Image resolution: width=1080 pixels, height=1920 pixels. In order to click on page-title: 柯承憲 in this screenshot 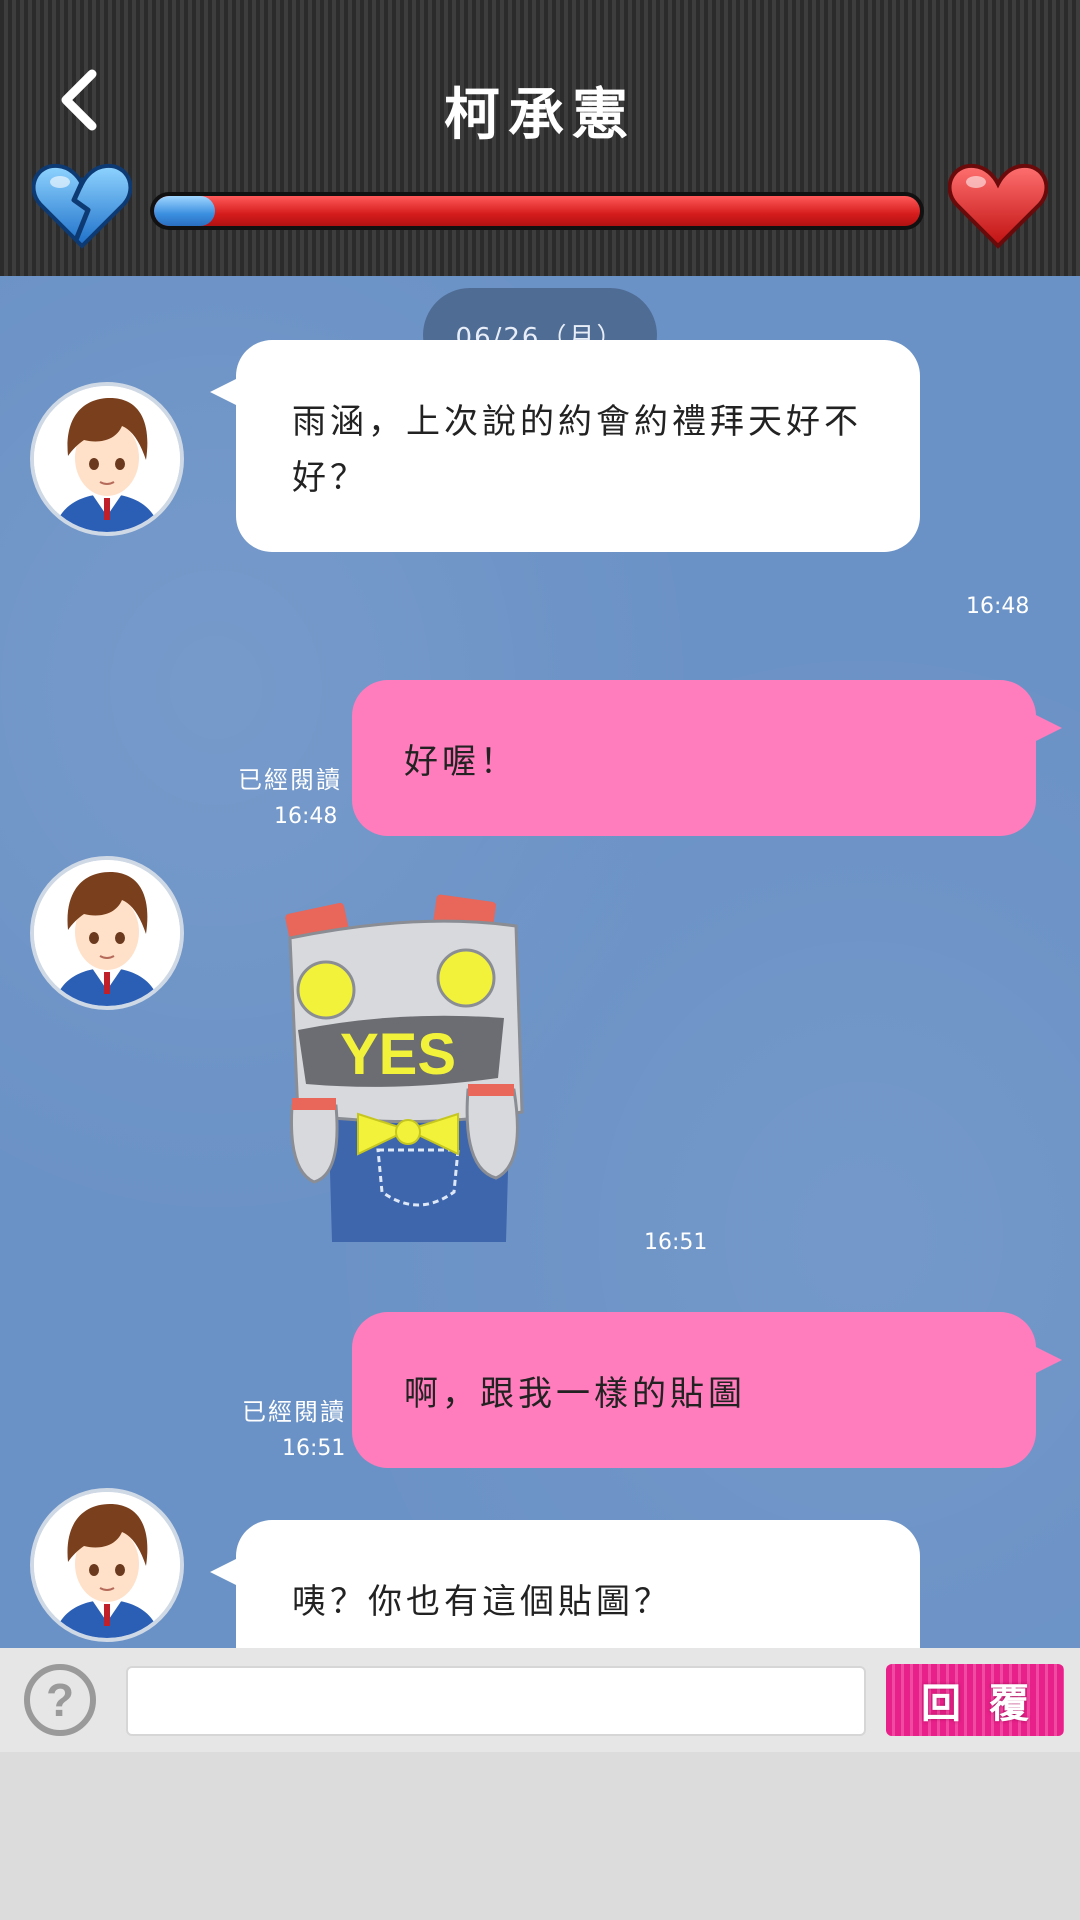, I will do `click(540, 115)`.